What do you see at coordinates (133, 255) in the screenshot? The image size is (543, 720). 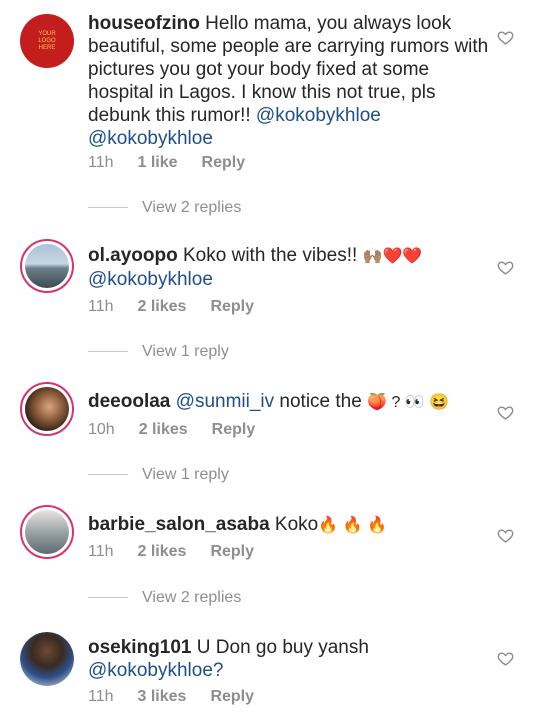 I see `username: ol.ayoopo` at bounding box center [133, 255].